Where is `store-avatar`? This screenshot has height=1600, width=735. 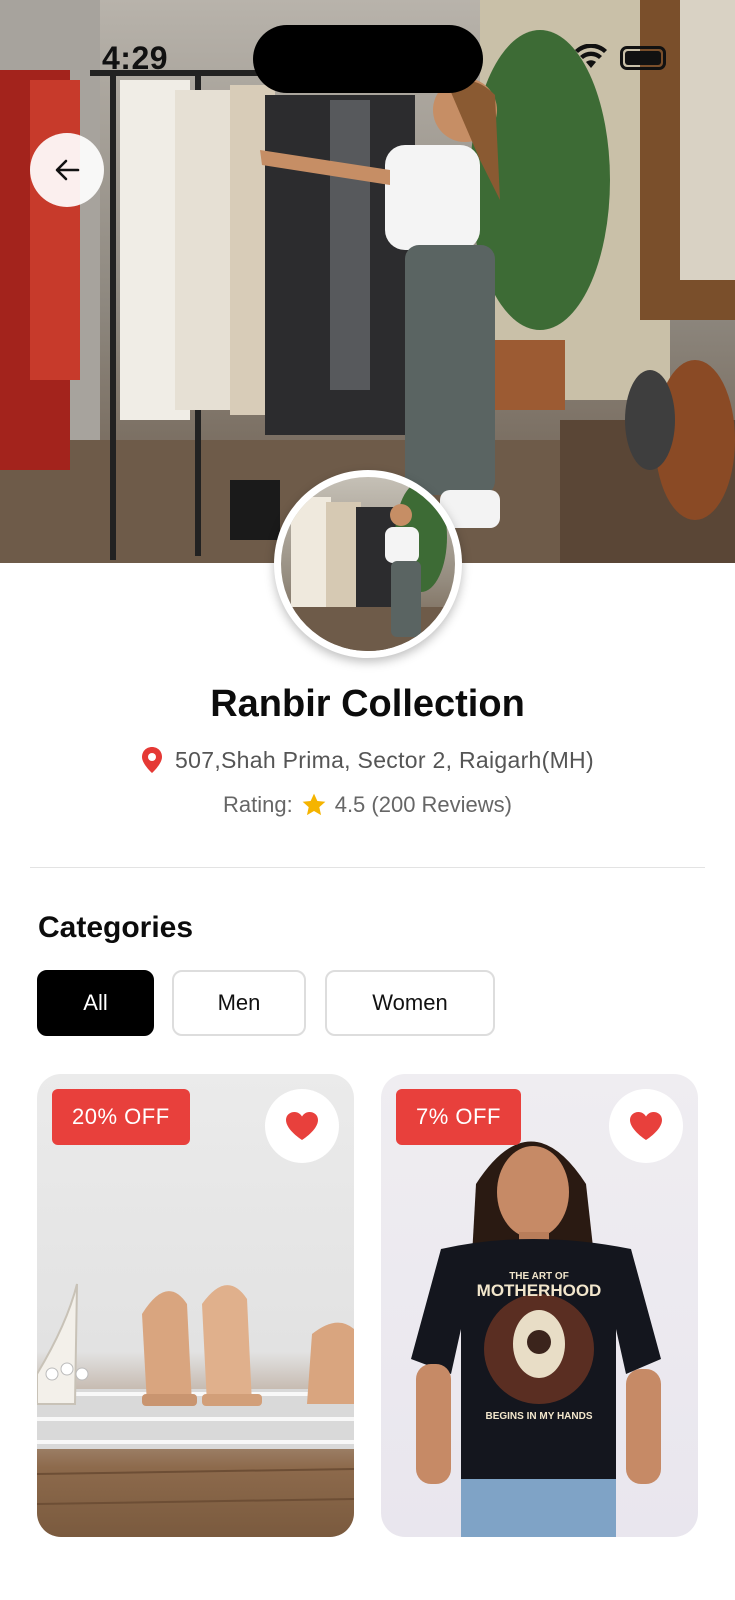
store-avatar is located at coordinates (368, 564).